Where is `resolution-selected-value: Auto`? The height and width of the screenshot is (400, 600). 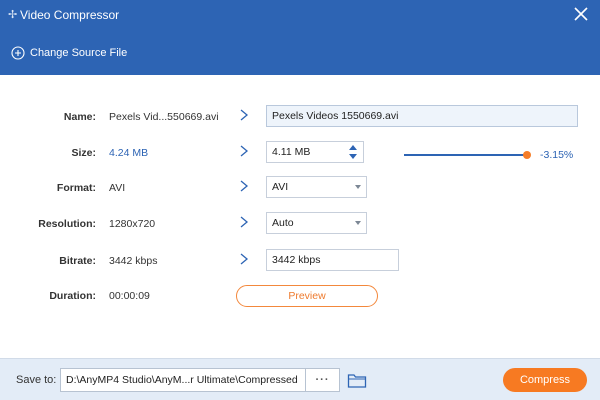
resolution-selected-value: Auto is located at coordinates (283, 223).